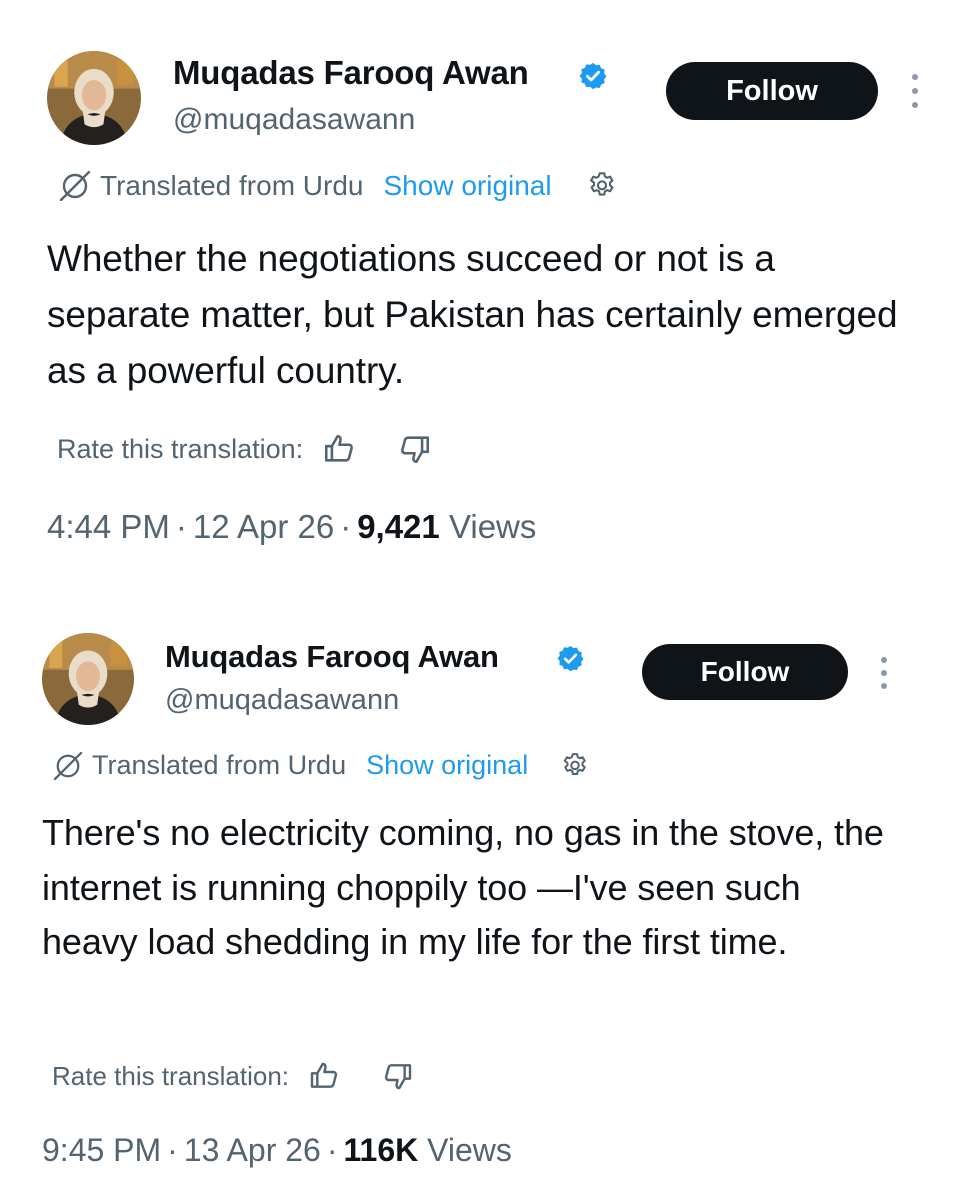 Image resolution: width=973 pixels, height=1200 pixels. I want to click on views-count: 9,421, so click(398, 526).